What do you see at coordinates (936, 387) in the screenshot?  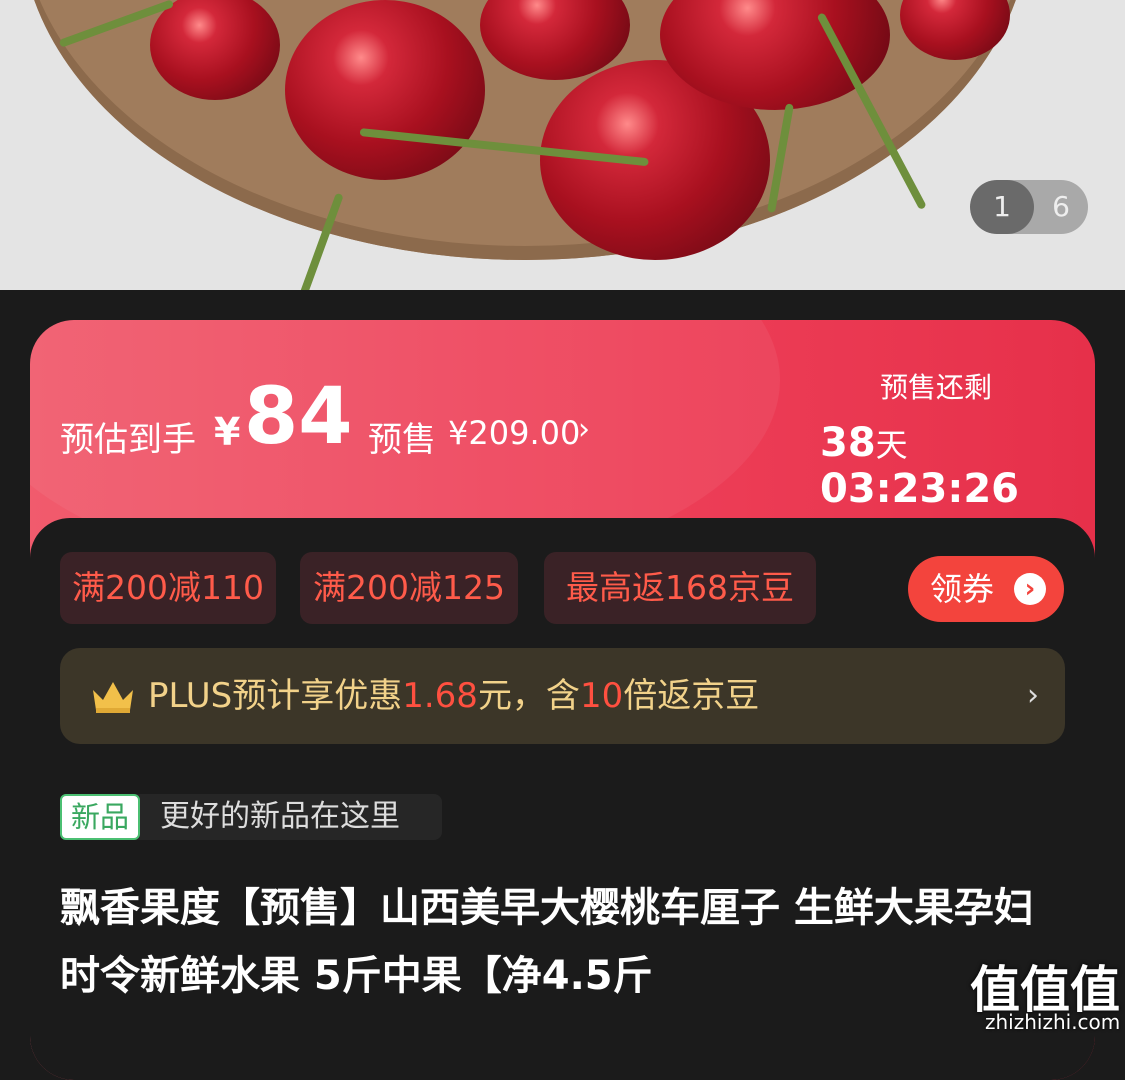 I see `presale-remaining-label: 预售还剩` at bounding box center [936, 387].